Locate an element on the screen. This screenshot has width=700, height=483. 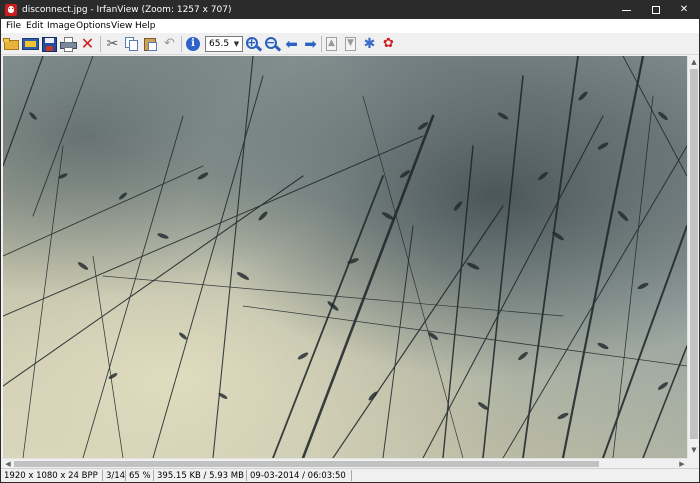
menu-bar: File Edit Image Options View Help is located at coordinates (350, 26).